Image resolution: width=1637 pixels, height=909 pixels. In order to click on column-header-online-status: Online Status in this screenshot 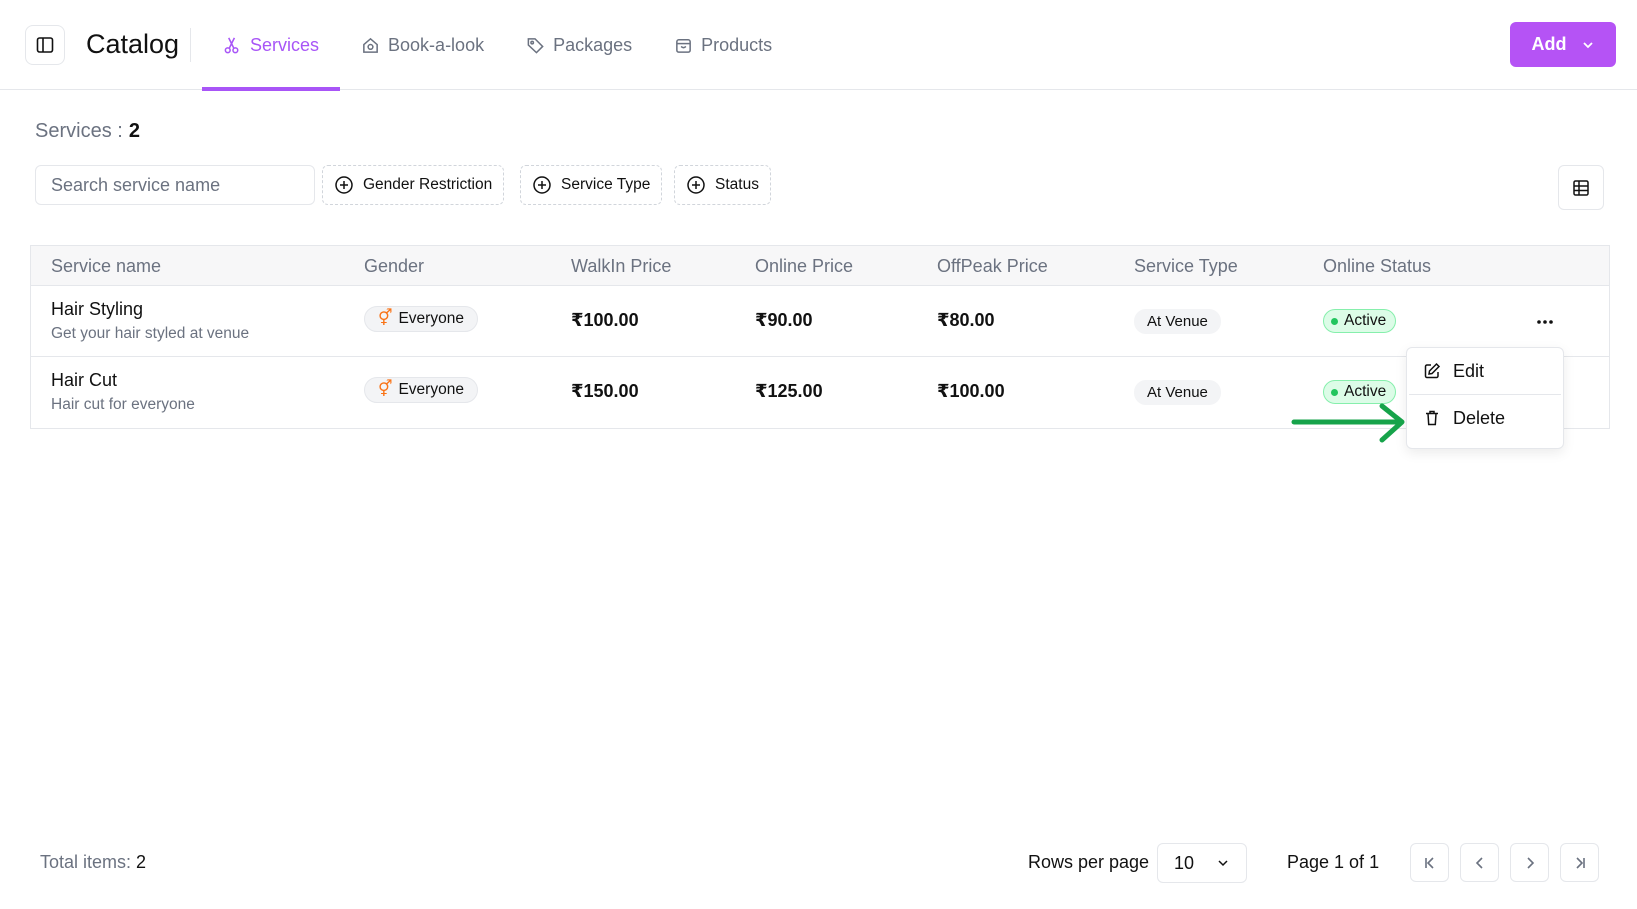, I will do `click(1377, 266)`.